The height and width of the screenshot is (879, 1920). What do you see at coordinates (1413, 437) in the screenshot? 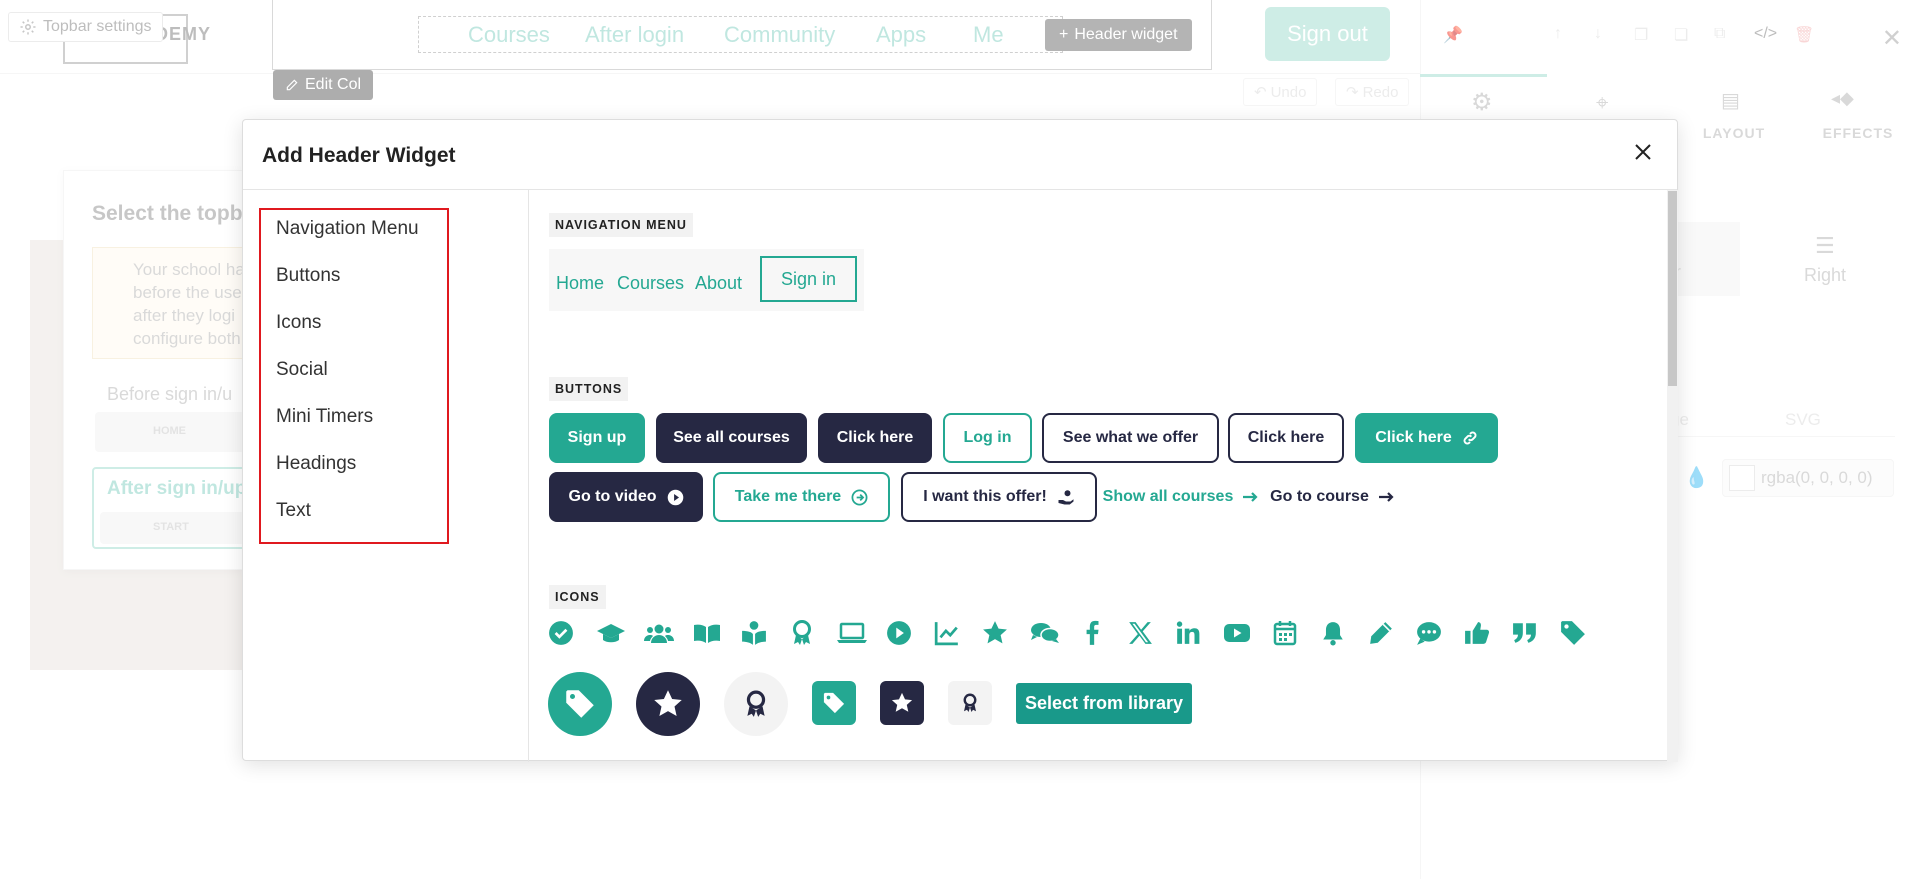
I see `click-here-link-label: Click here` at bounding box center [1413, 437].